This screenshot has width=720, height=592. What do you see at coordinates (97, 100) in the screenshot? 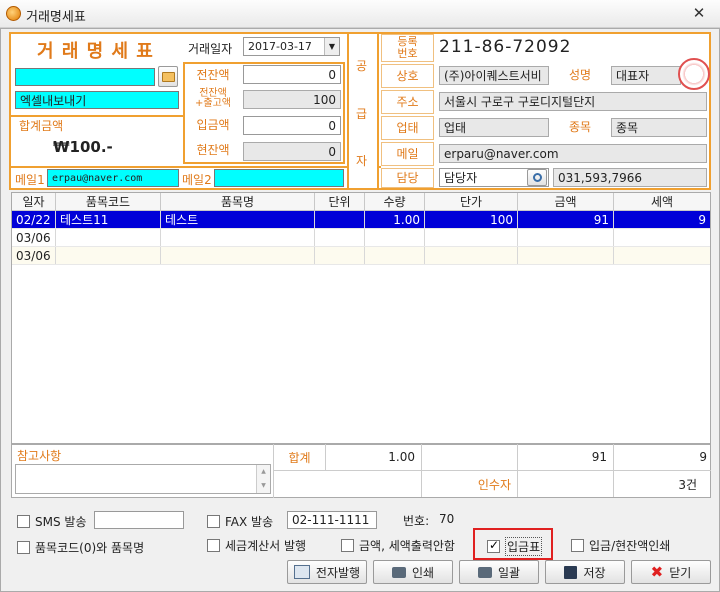
I see `customer-name2-input: 엑셀내보내기` at bounding box center [97, 100].